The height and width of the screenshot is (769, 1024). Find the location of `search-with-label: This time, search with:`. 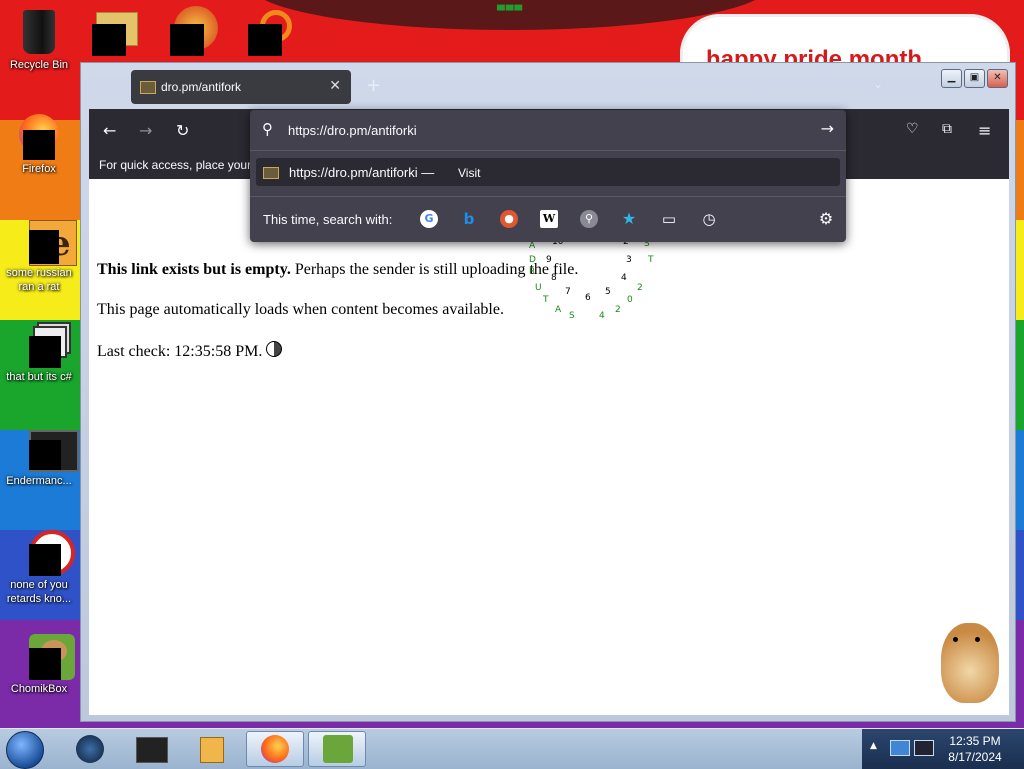

search-with-label: This time, search with: is located at coordinates (328, 219).